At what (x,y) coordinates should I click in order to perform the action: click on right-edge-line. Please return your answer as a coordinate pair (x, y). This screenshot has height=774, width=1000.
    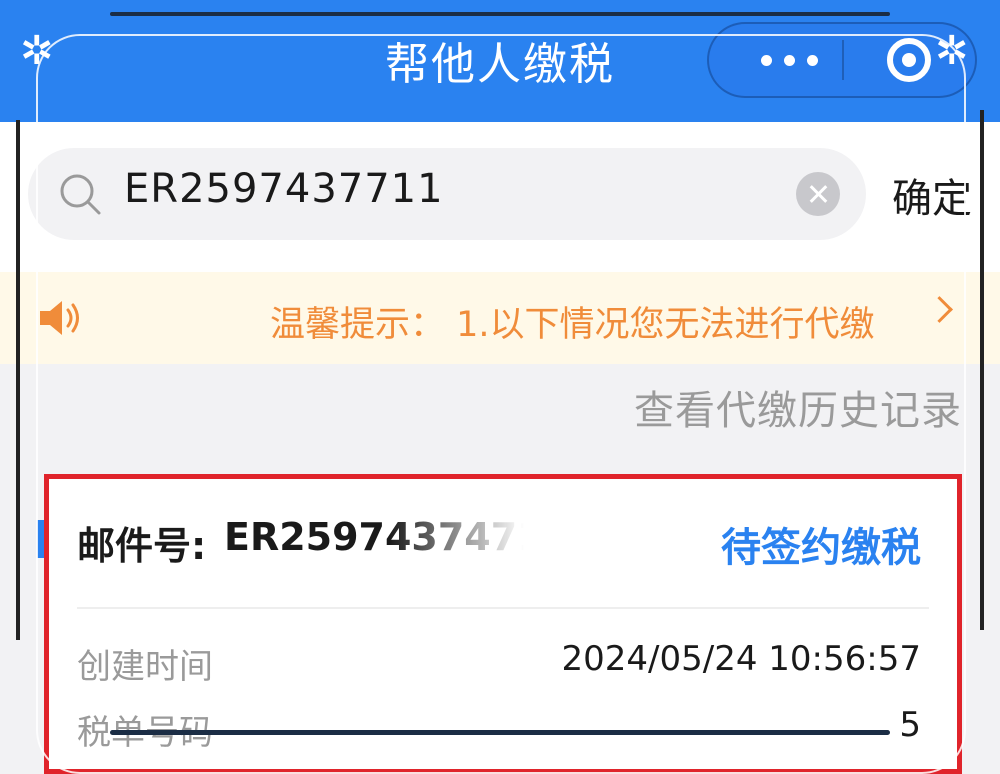
    Looking at the image, I should click on (982, 370).